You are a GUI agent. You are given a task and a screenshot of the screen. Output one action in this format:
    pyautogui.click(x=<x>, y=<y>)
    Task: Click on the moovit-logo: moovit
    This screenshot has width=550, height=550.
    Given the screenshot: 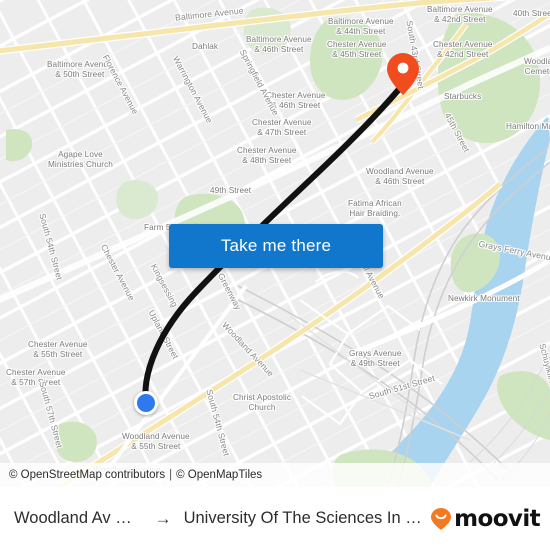 What is the action you would take?
    pyautogui.click(x=485, y=518)
    